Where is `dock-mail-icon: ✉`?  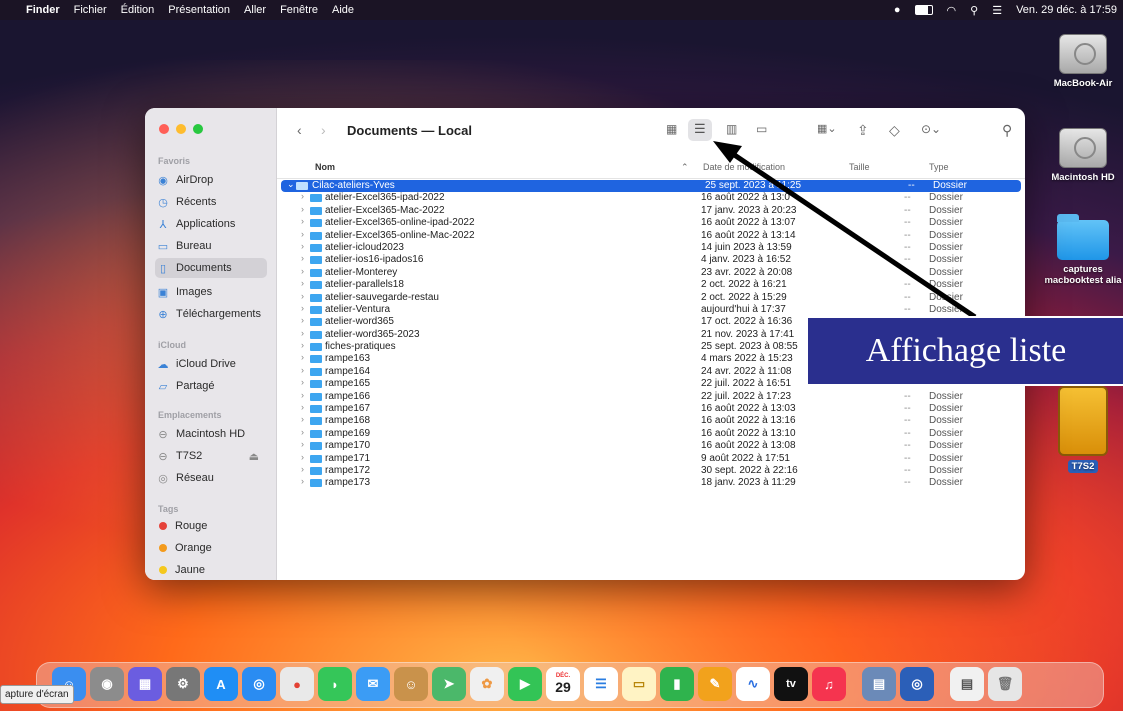 dock-mail-icon: ✉ is located at coordinates (373, 684).